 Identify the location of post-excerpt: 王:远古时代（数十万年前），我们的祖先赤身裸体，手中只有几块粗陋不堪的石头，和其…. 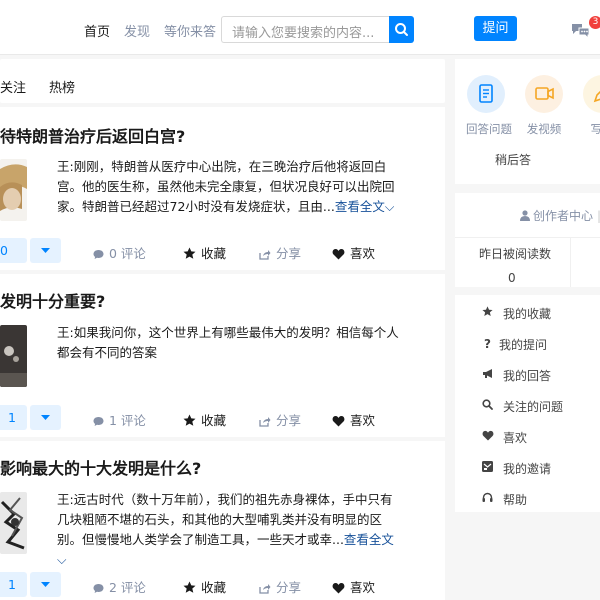
(229, 530).